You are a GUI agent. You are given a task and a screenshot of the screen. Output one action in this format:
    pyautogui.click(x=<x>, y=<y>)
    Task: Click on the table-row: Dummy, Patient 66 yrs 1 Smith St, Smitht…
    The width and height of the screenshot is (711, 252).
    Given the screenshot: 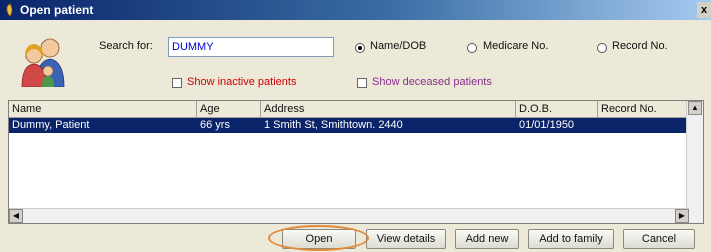 What is the action you would take?
    pyautogui.click(x=349, y=125)
    